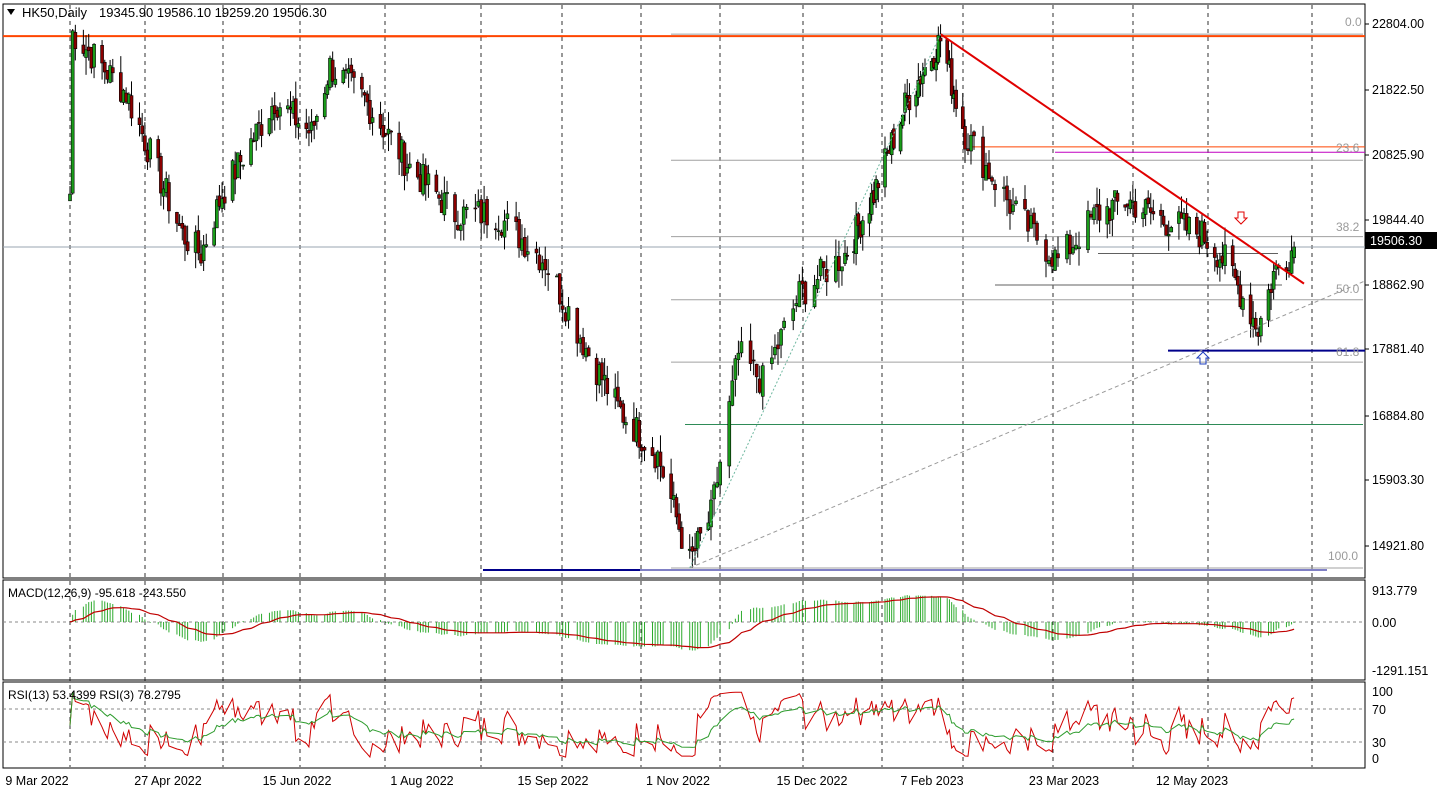 Image resolution: width=1446 pixels, height=800 pixels. Describe the element at coordinates (94, 695) in the screenshot. I see `rsi-title: RSI(13) 53.4399 RSI(3) 78.2795` at that location.